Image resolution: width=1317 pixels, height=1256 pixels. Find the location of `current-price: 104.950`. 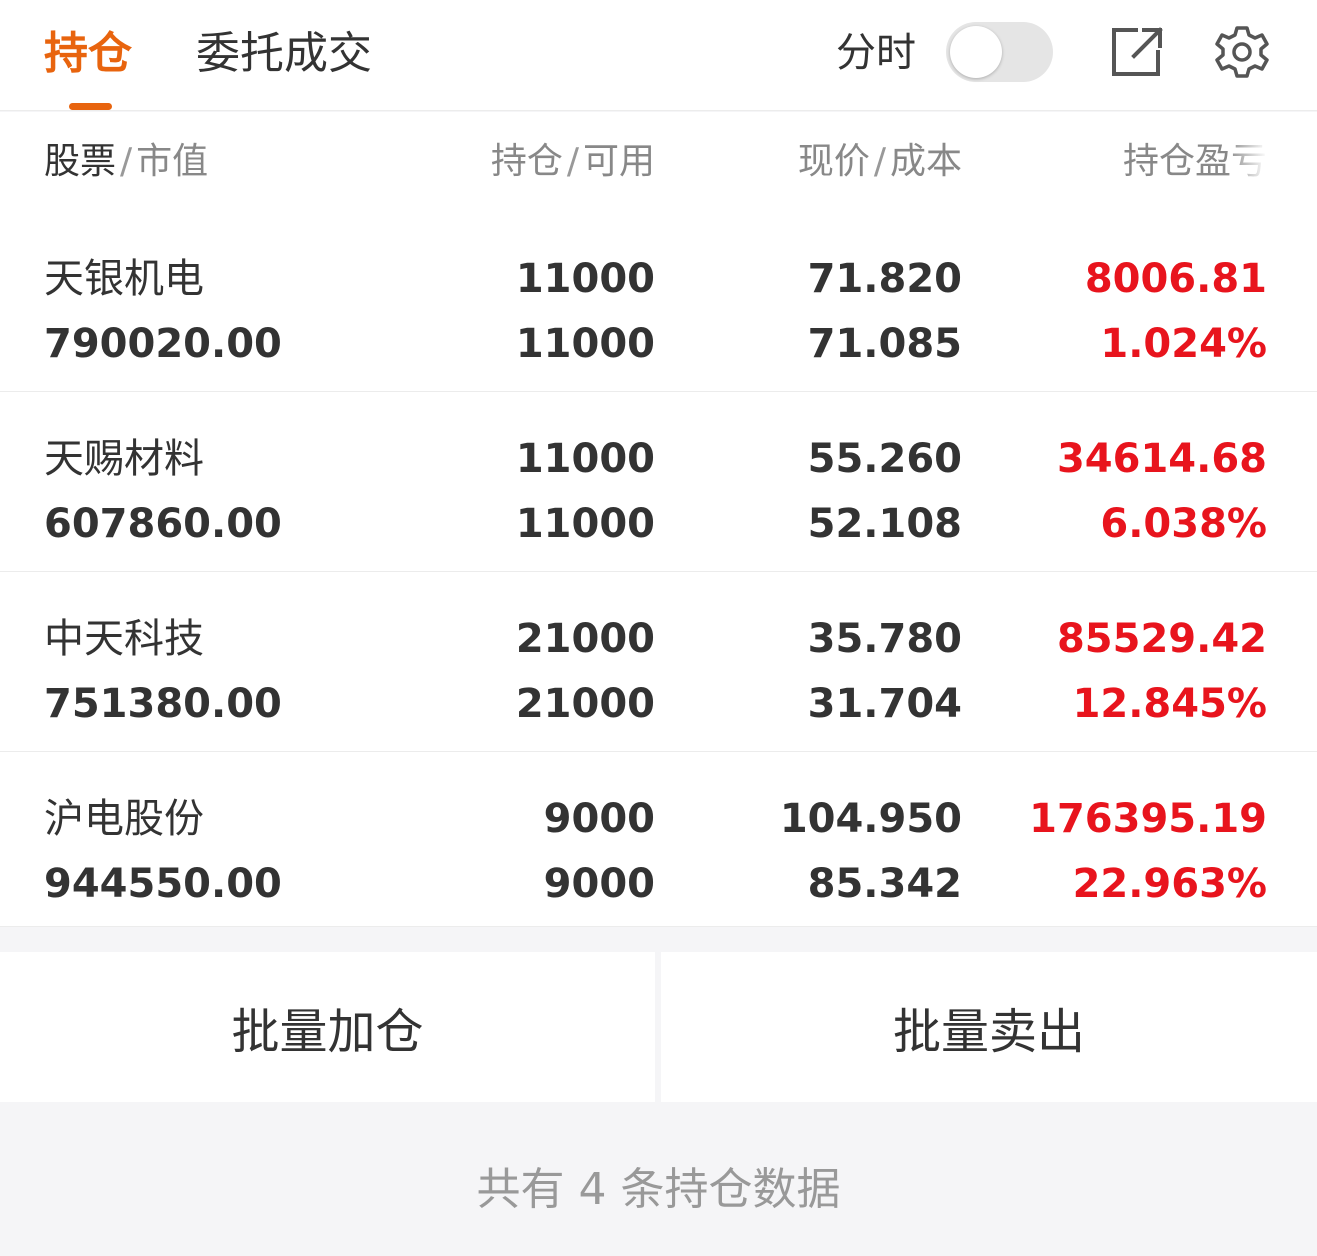

current-price: 104.950 is located at coordinates (870, 819).